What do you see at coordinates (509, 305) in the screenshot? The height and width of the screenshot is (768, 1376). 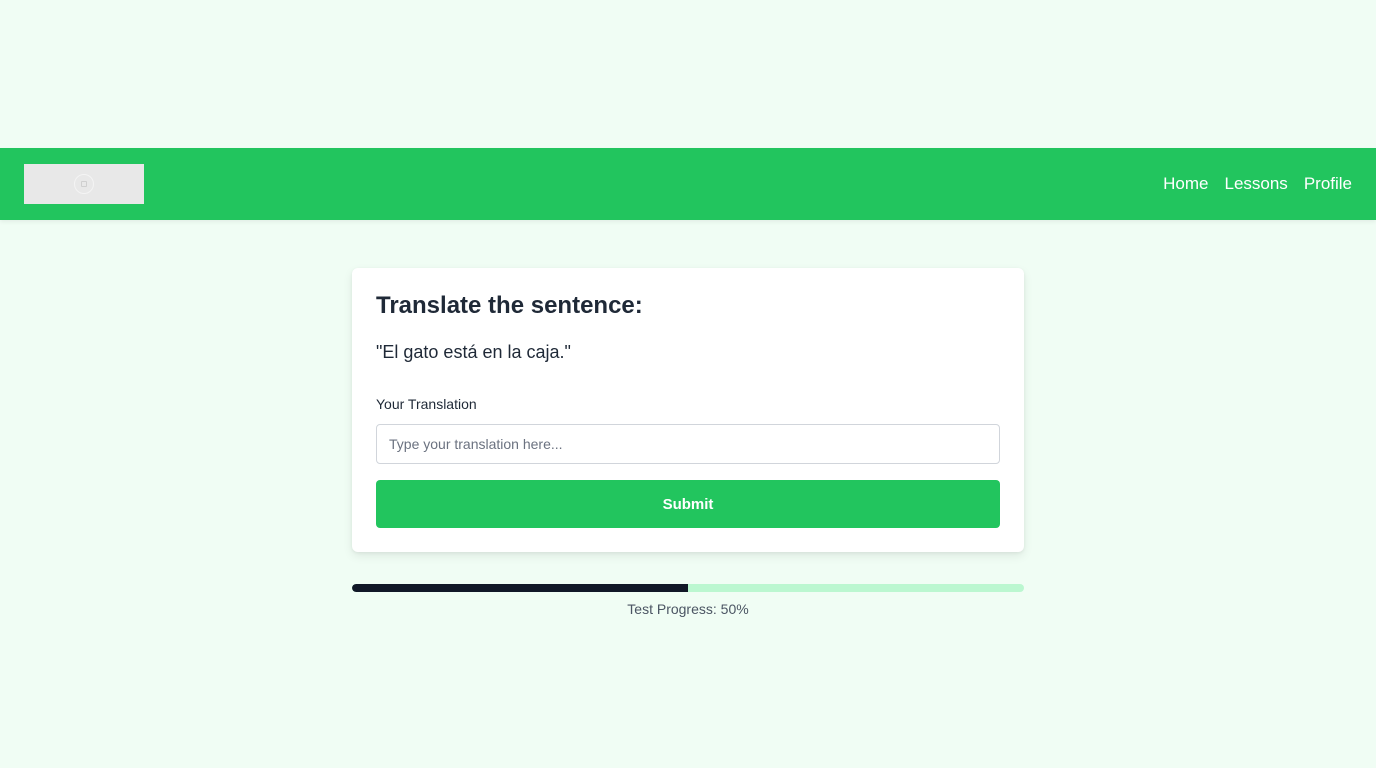 I see `card-title: Translate the sentence:` at bounding box center [509, 305].